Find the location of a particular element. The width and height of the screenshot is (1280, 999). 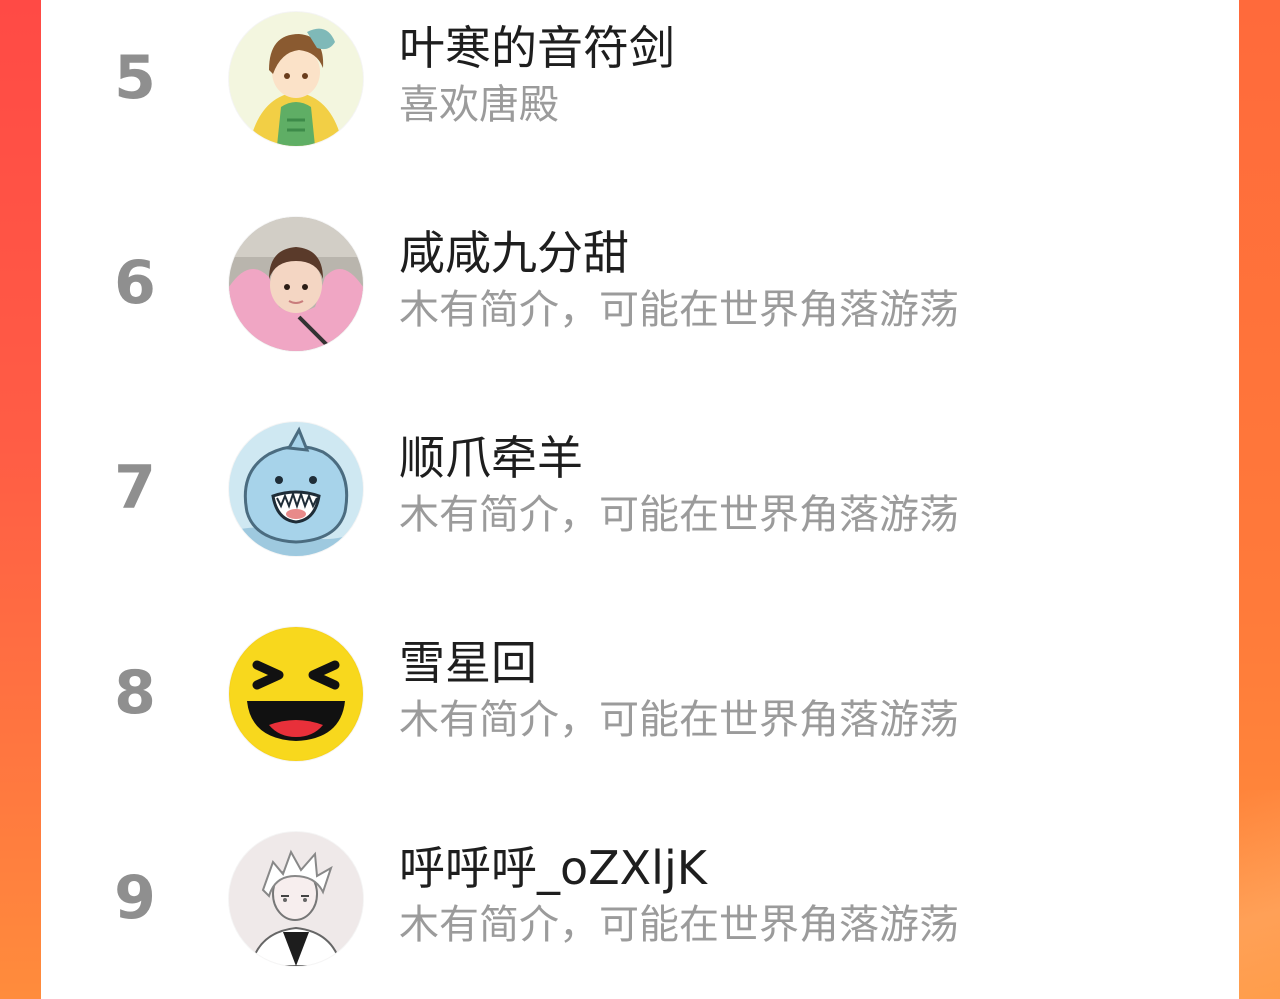

laughing-emoji-avatar-icon is located at coordinates (296, 694).